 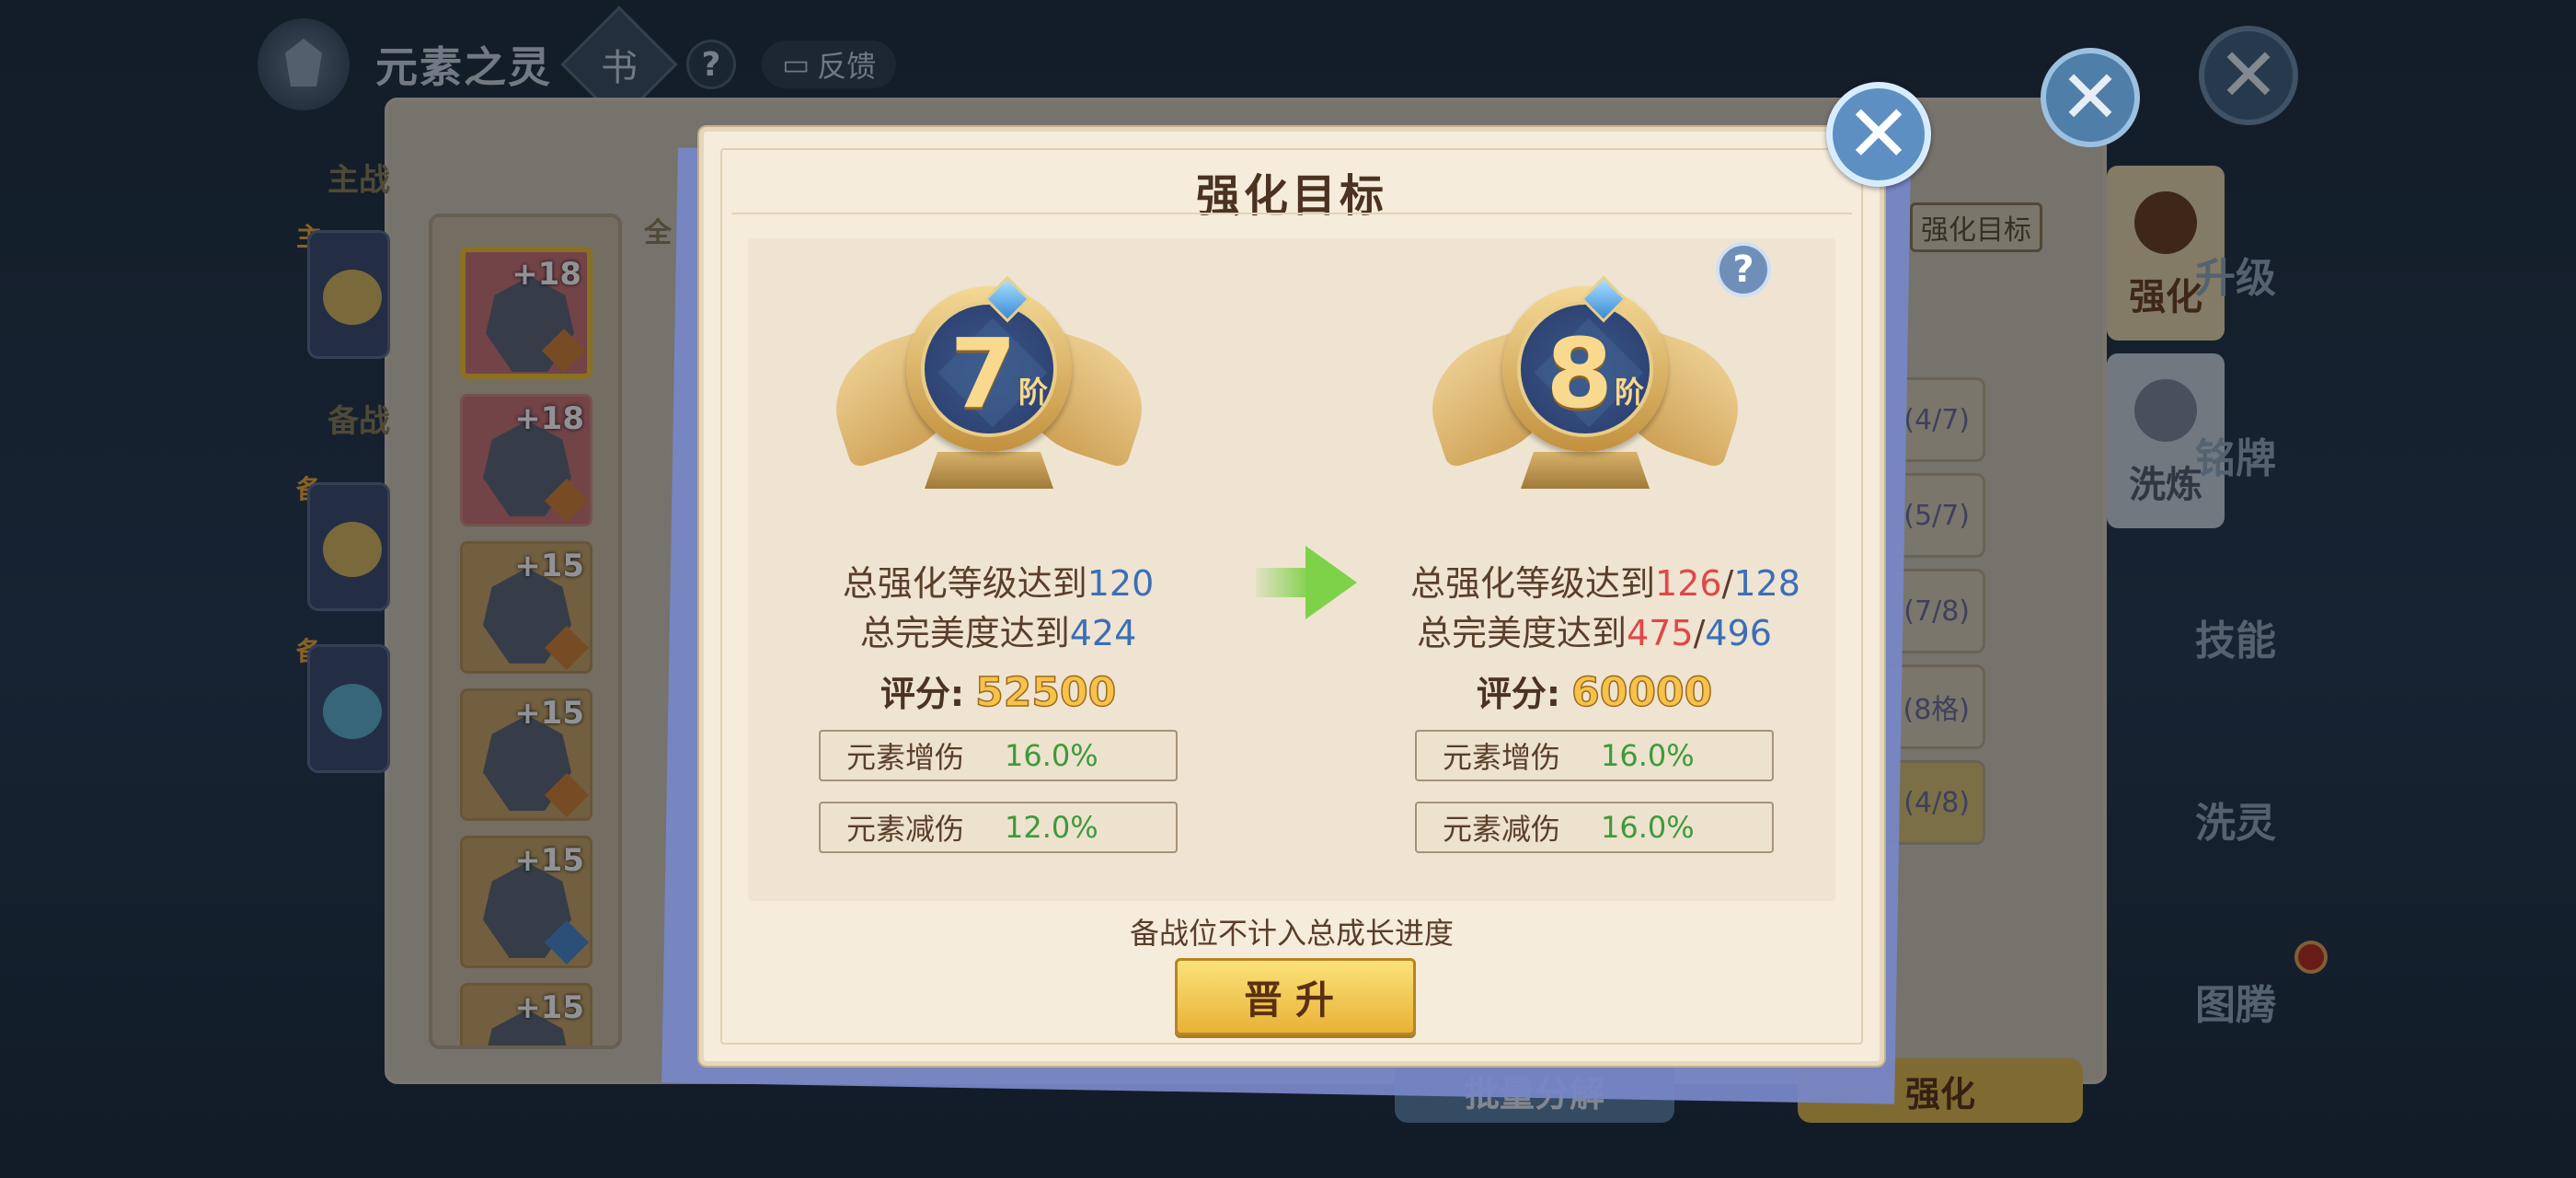 I want to click on dialog-close-button: ✕, so click(x=1878, y=134).